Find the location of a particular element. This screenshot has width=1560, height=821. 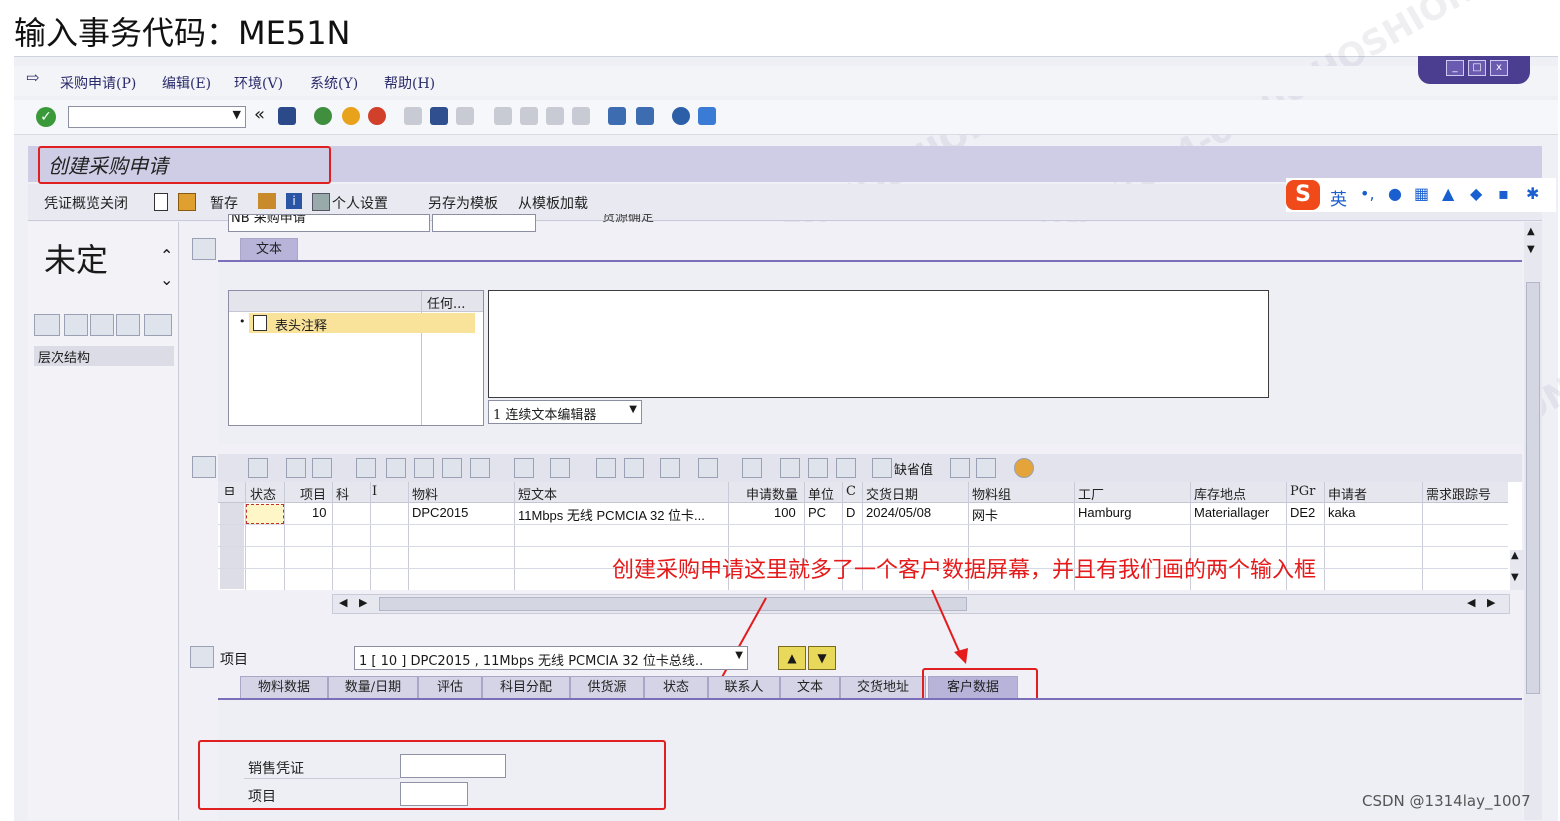

scroll-thumb is located at coordinates (1533, 488).